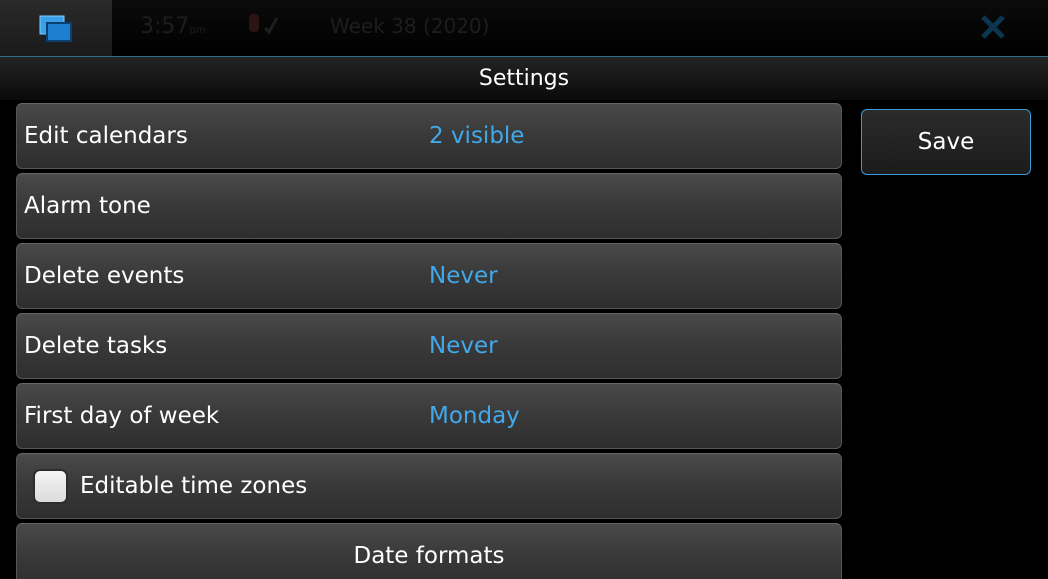  What do you see at coordinates (262, 27) in the screenshot?
I see `alarm-icon` at bounding box center [262, 27].